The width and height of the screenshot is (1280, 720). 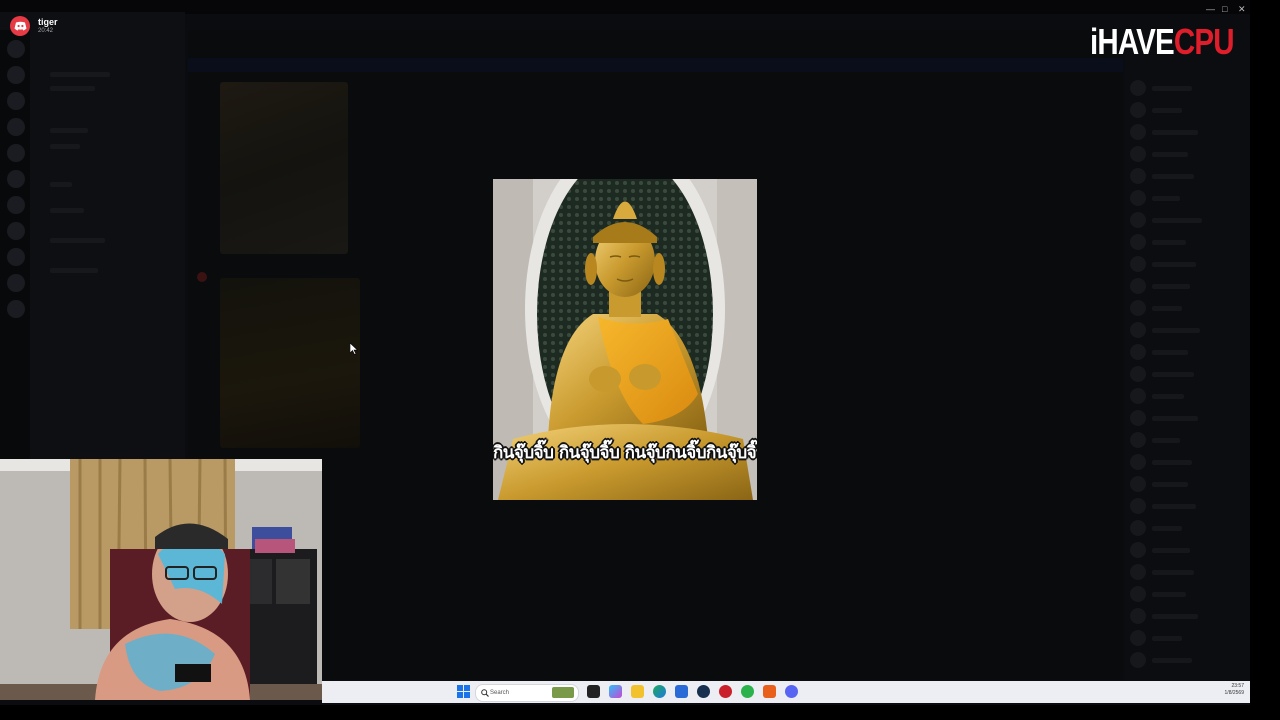 What do you see at coordinates (593, 691) in the screenshot?
I see `task-view-icon` at bounding box center [593, 691].